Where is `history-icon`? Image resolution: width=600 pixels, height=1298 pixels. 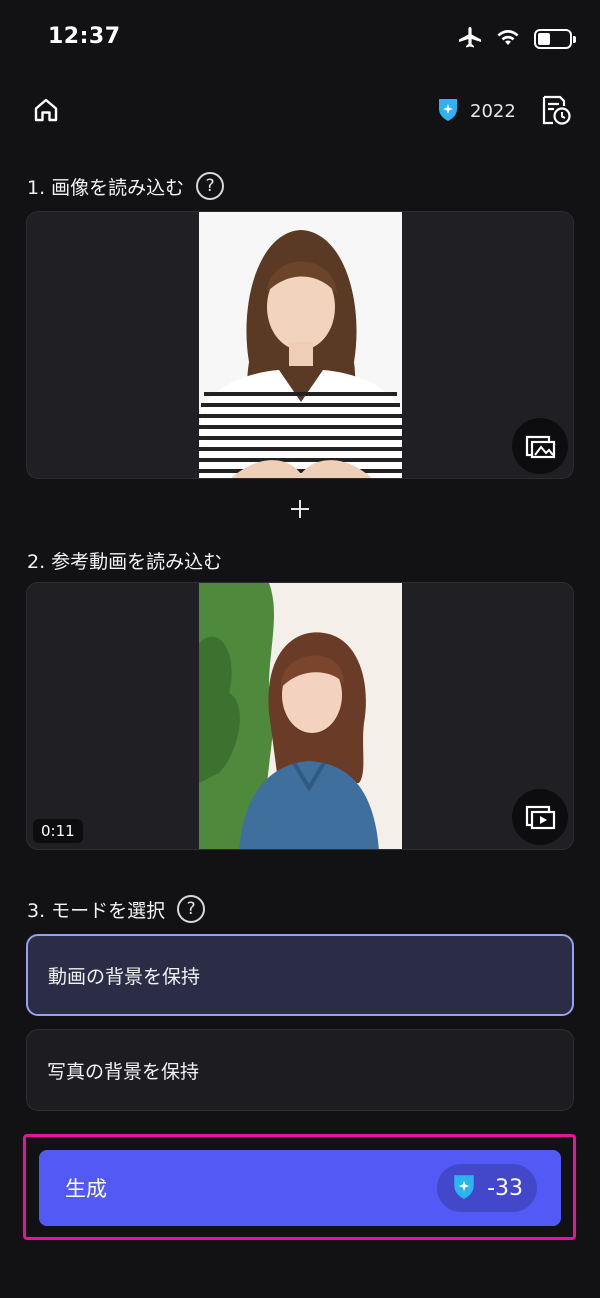 history-icon is located at coordinates (556, 110).